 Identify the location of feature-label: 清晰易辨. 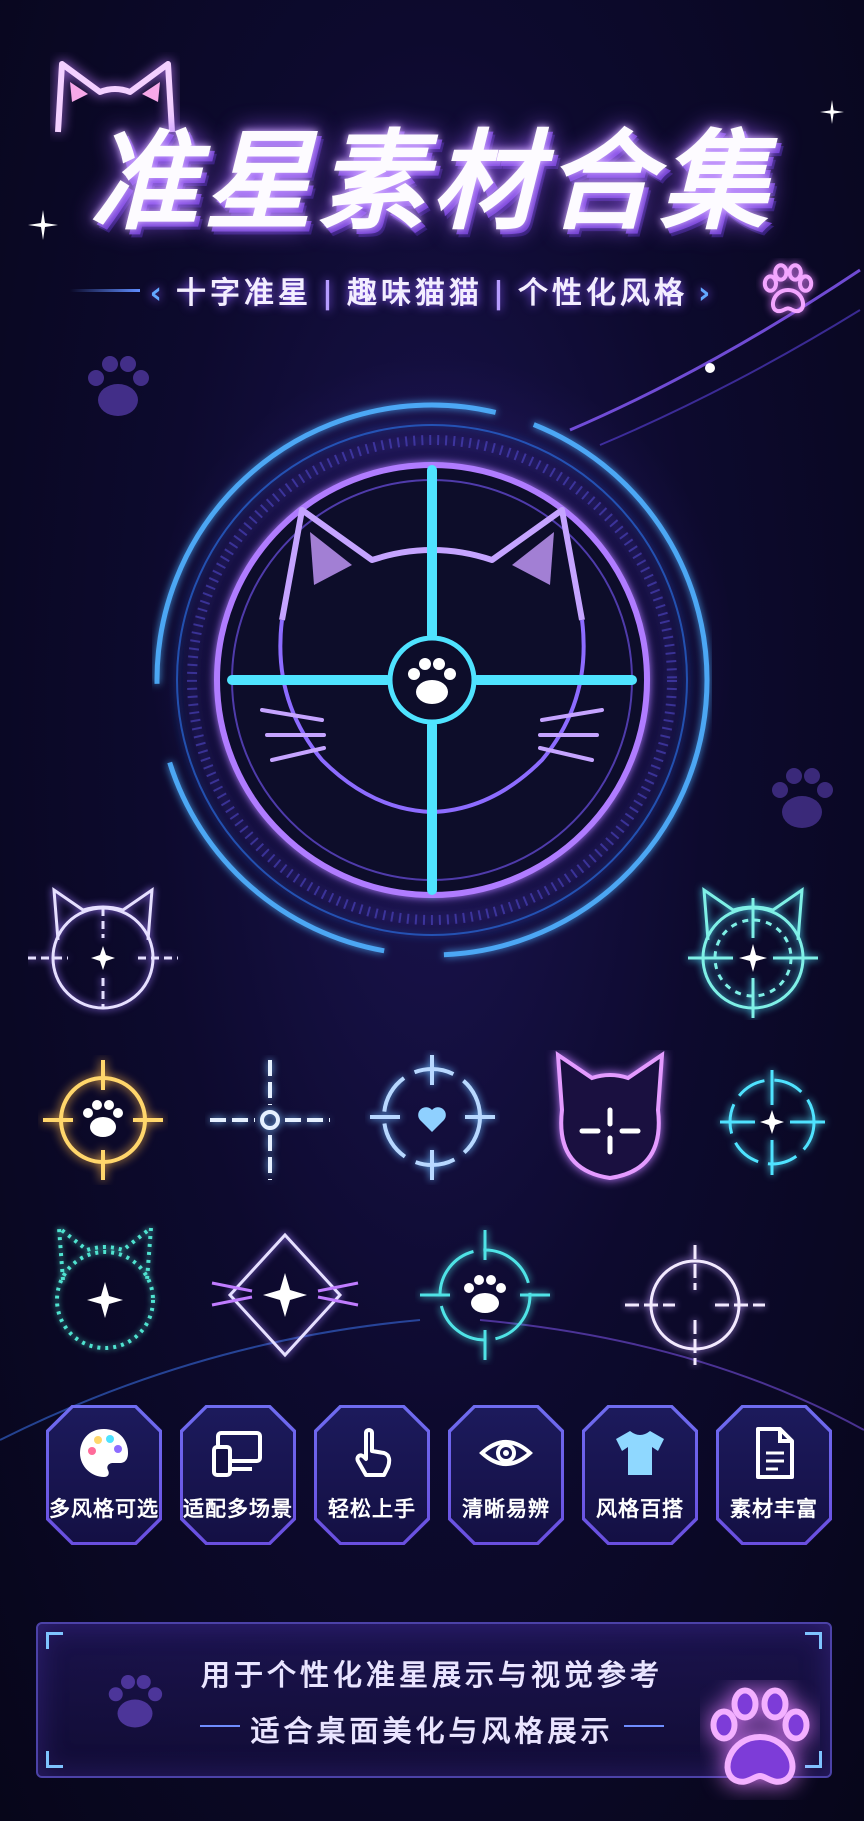
(506, 1509).